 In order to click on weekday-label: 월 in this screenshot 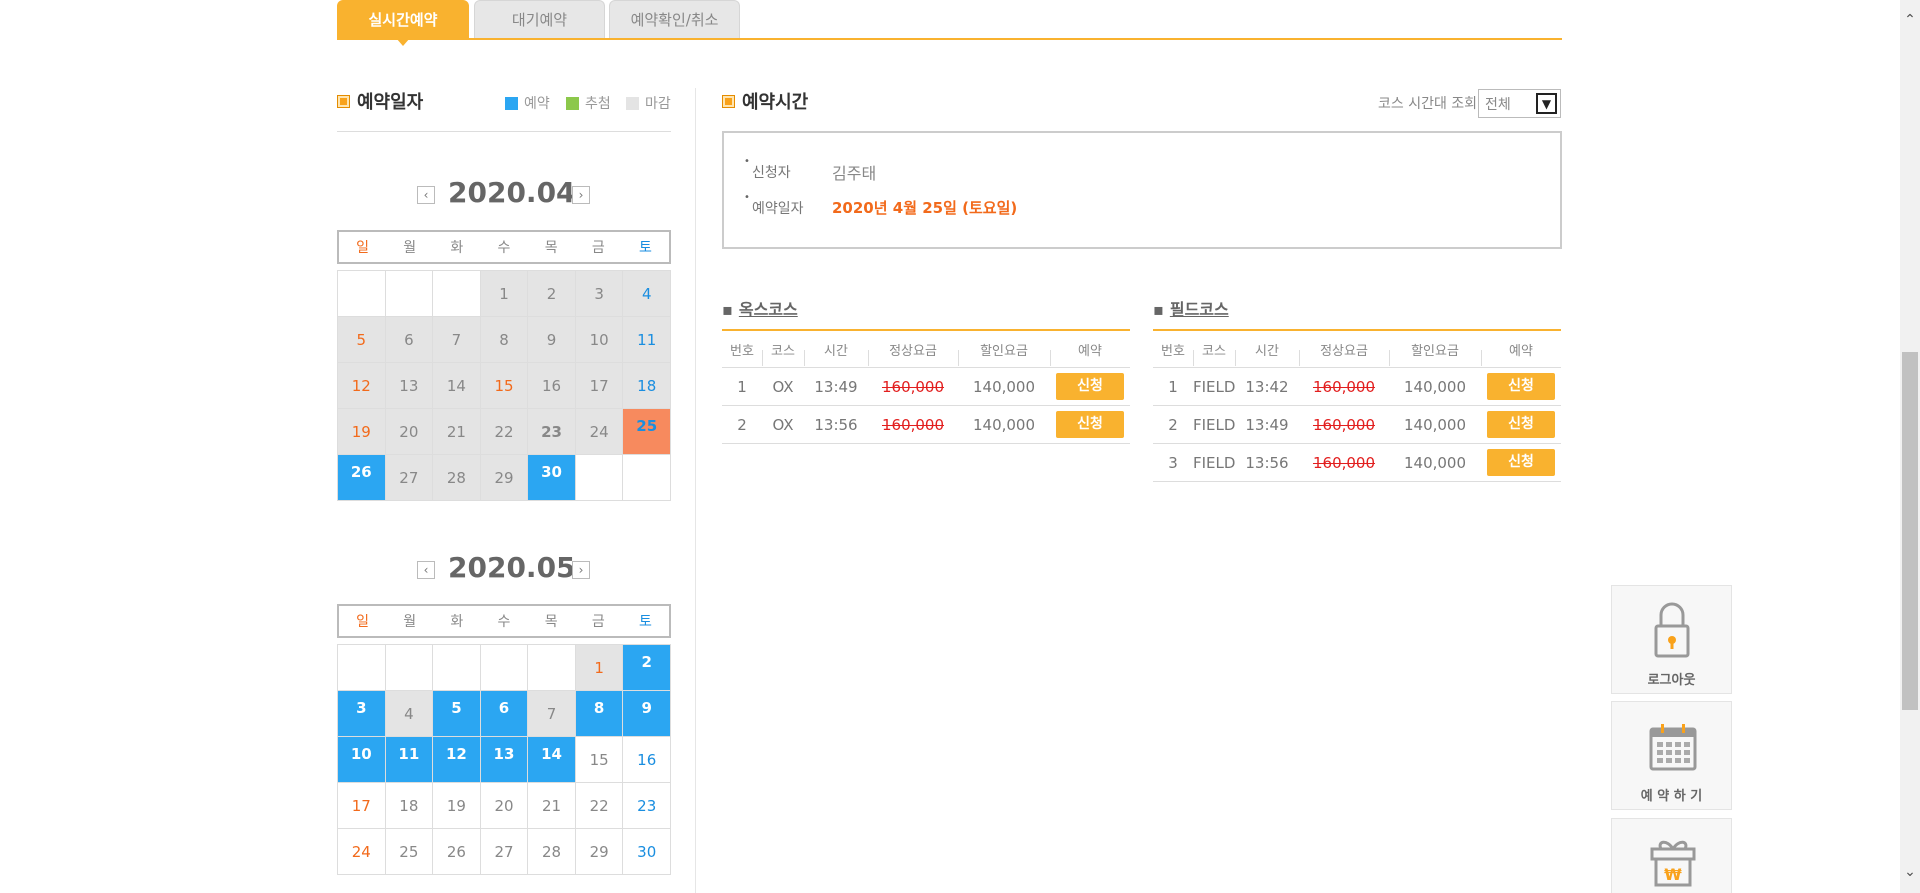, I will do `click(410, 248)`.